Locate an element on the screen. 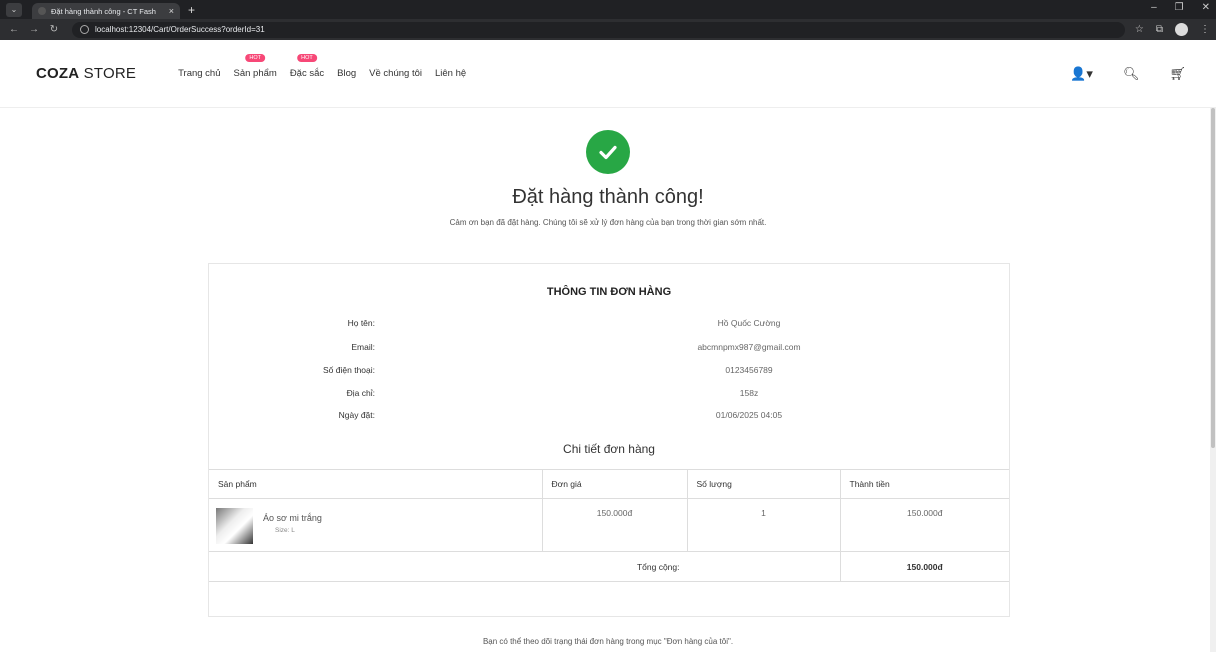 The image size is (1216, 652). new-tab-button: + is located at coordinates (191, 10).